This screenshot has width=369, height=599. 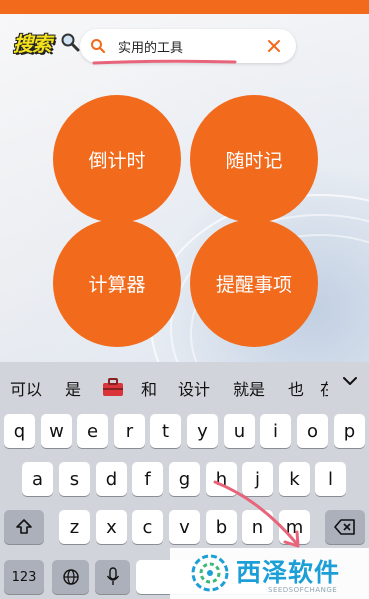 I want to click on candidate-word: 是, so click(x=73, y=388).